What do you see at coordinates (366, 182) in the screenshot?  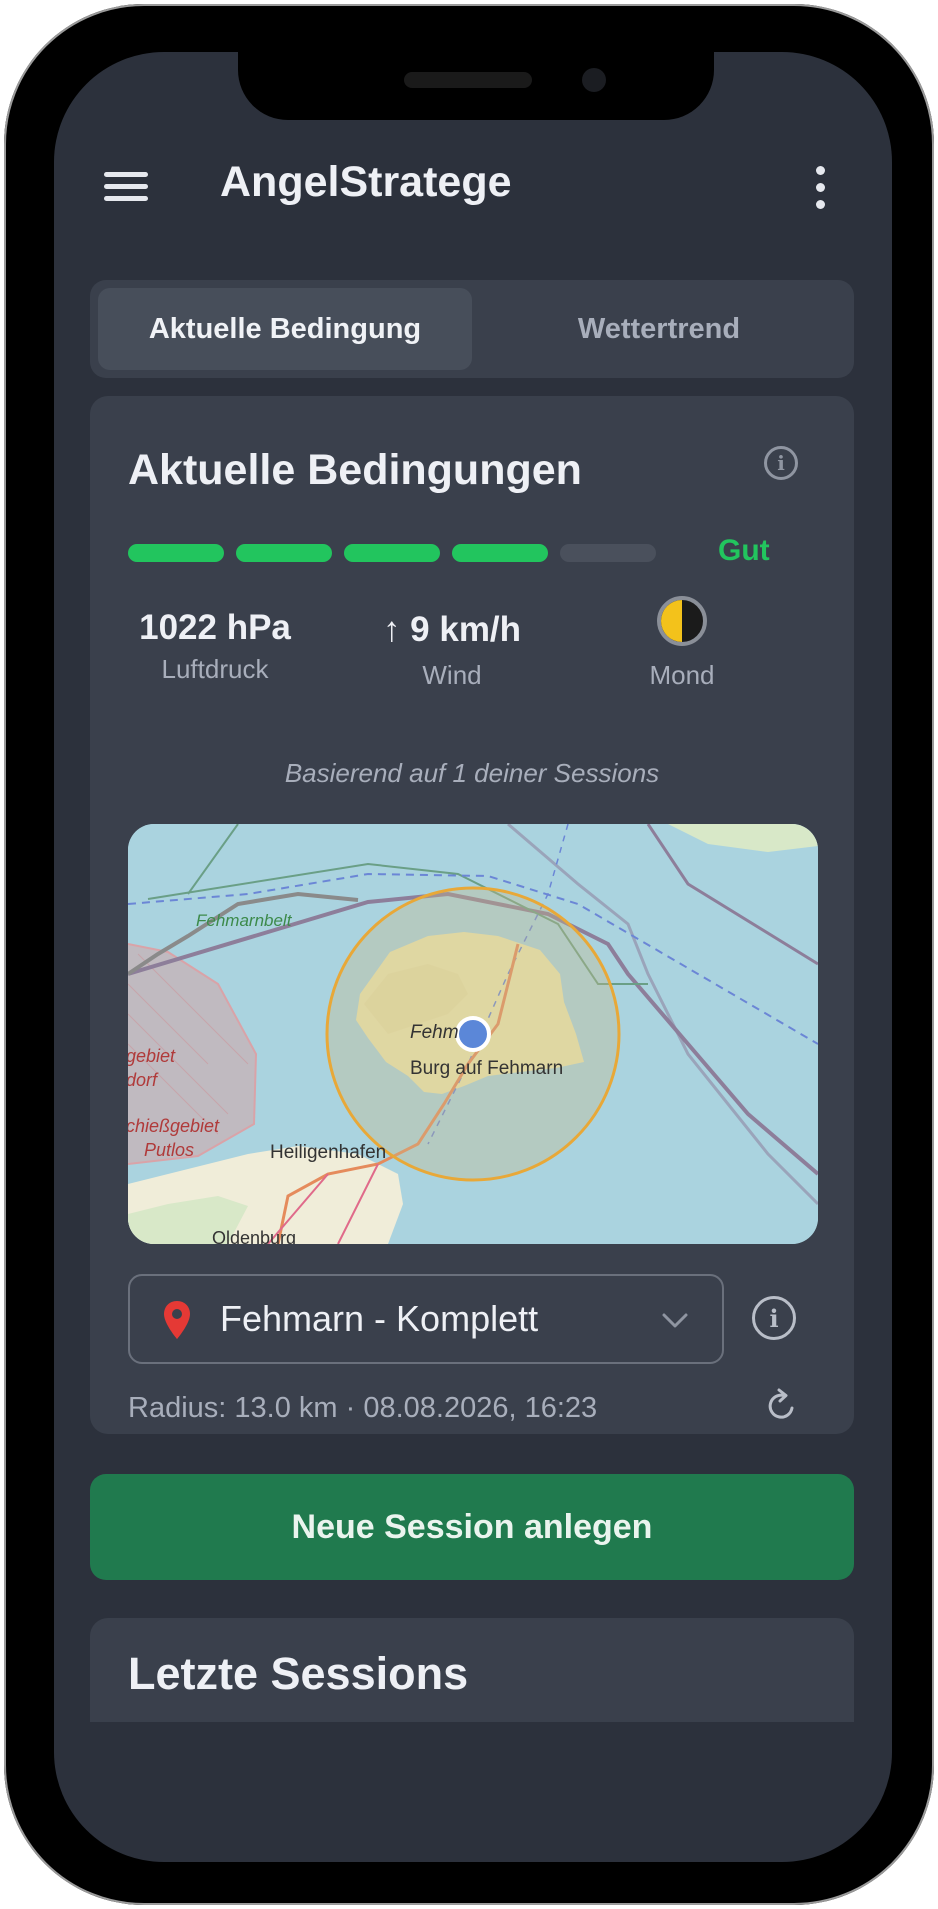 I see `app-title: AngelStratege` at bounding box center [366, 182].